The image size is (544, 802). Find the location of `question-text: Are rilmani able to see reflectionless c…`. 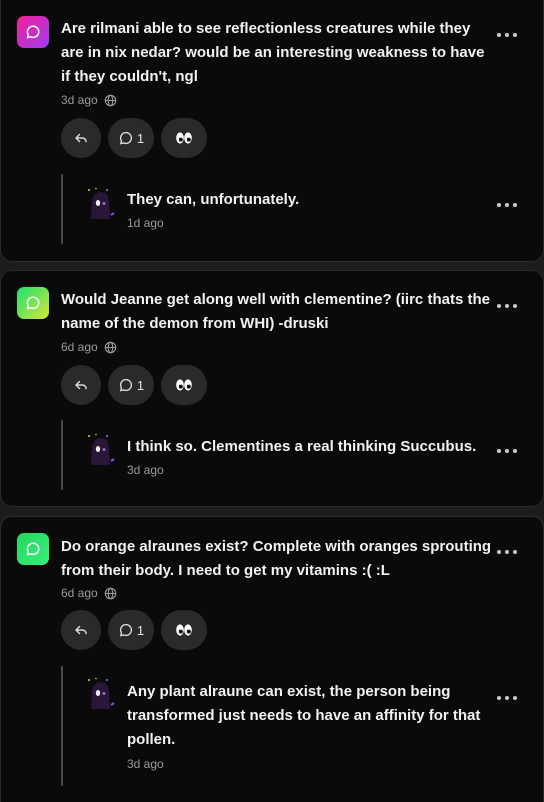

question-text: Are rilmani able to see reflectionless c… is located at coordinates (273, 52).